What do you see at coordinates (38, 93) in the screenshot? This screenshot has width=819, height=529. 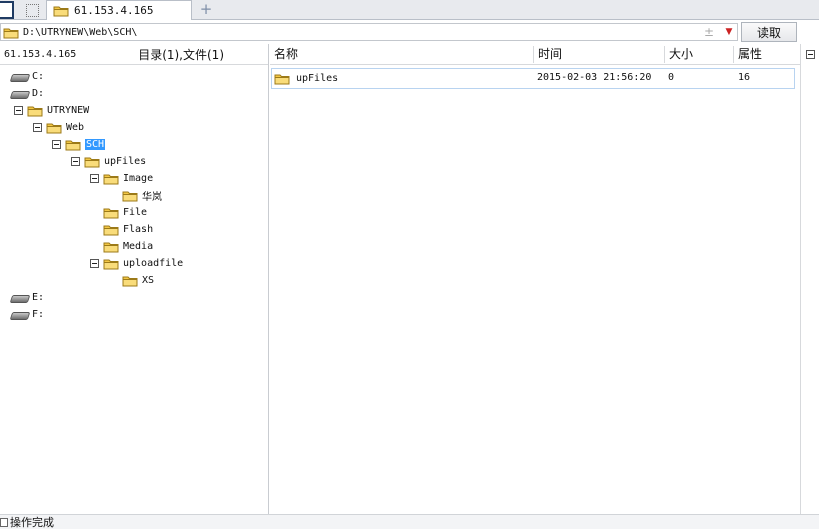 I see `tree-node-label: D:` at bounding box center [38, 93].